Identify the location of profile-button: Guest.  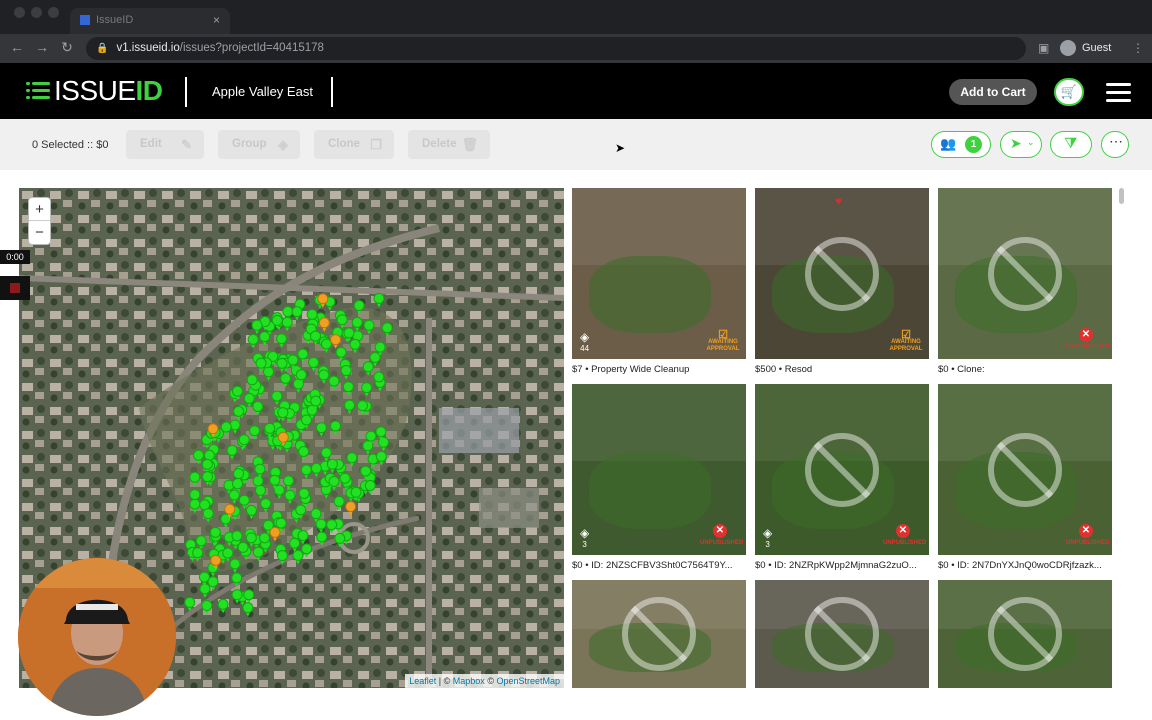
(1085, 48).